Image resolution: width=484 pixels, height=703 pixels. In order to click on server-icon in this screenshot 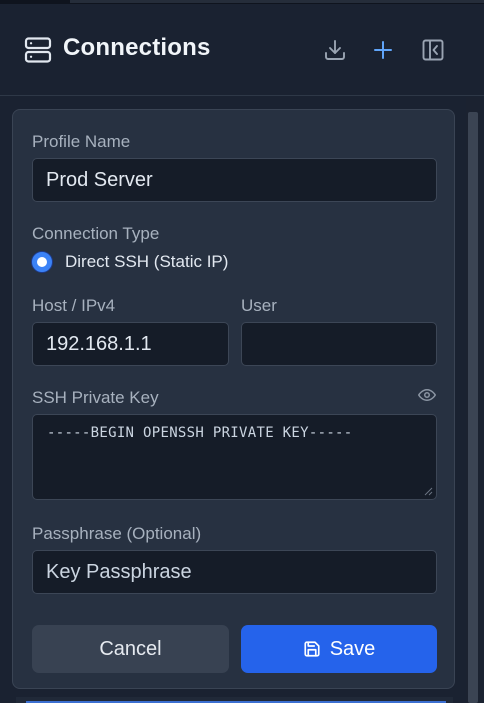, I will do `click(38, 50)`.